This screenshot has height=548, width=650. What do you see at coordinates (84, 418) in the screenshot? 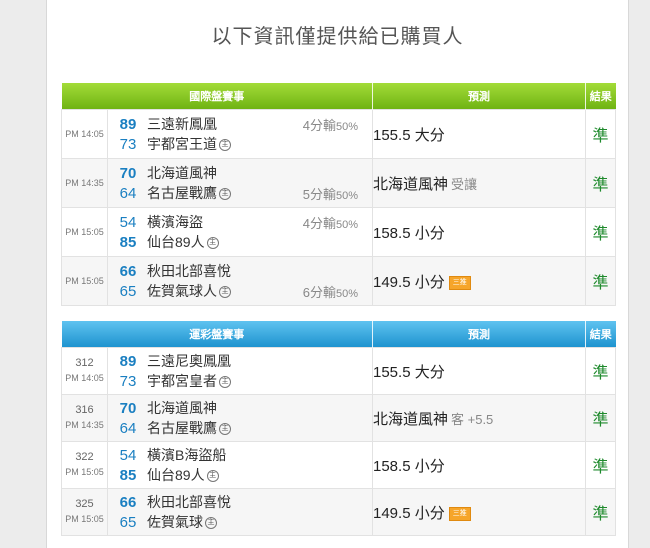
I see `game-time-cell: 316 PM 14:35` at bounding box center [84, 418].